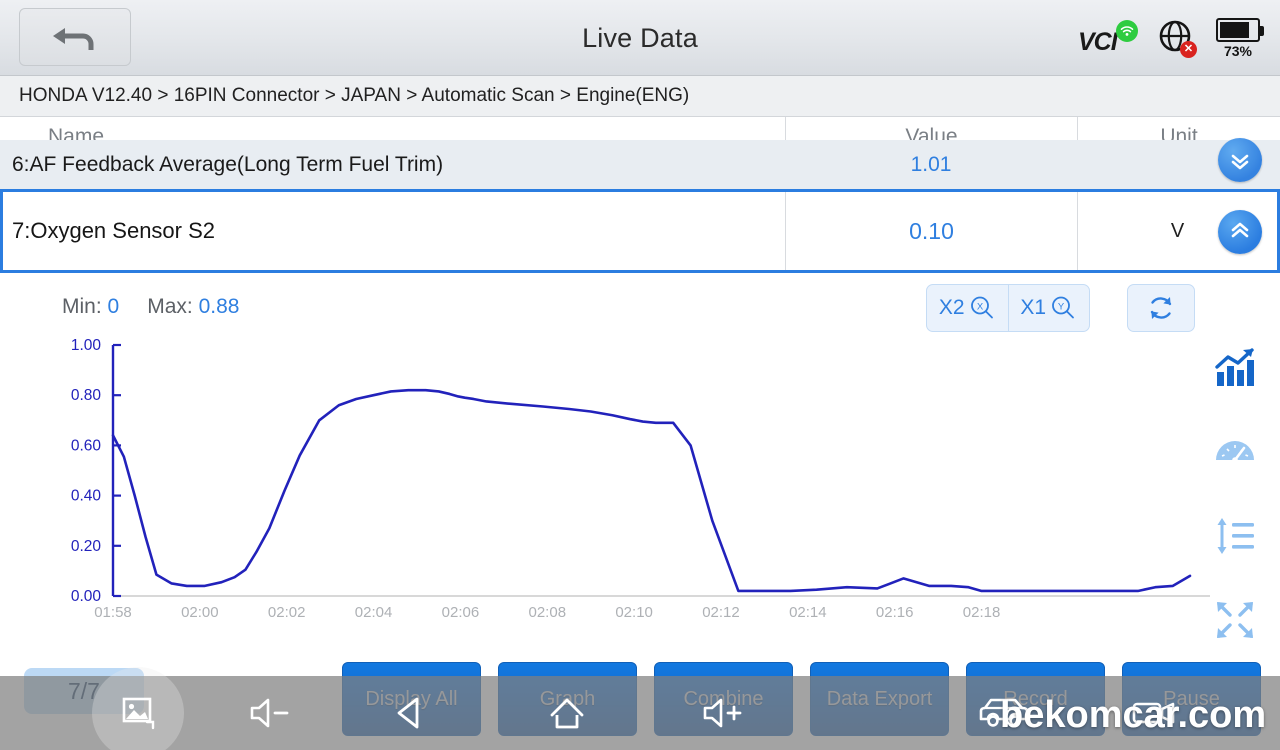 This screenshot has width=1280, height=750. I want to click on volume-down-icon, so click(269, 713).